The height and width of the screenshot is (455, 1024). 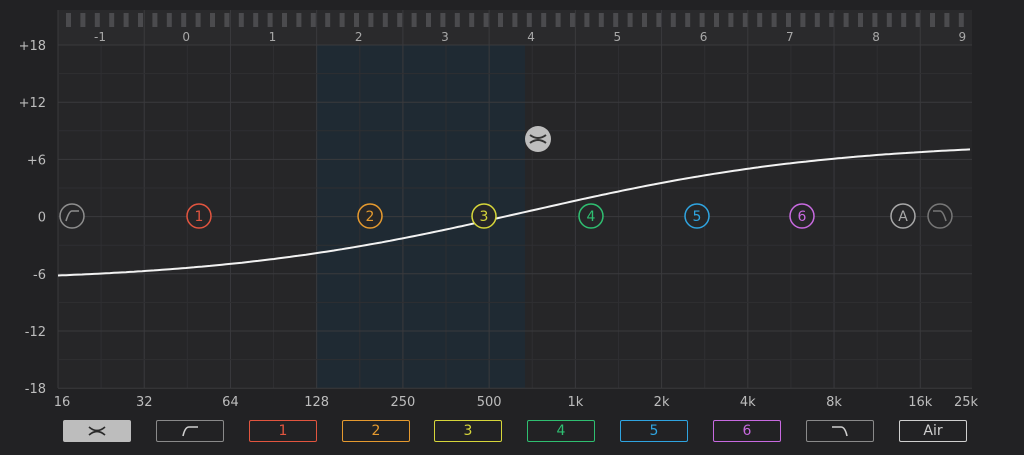 I want to click on band-node-b3: 3, so click(x=484, y=216).